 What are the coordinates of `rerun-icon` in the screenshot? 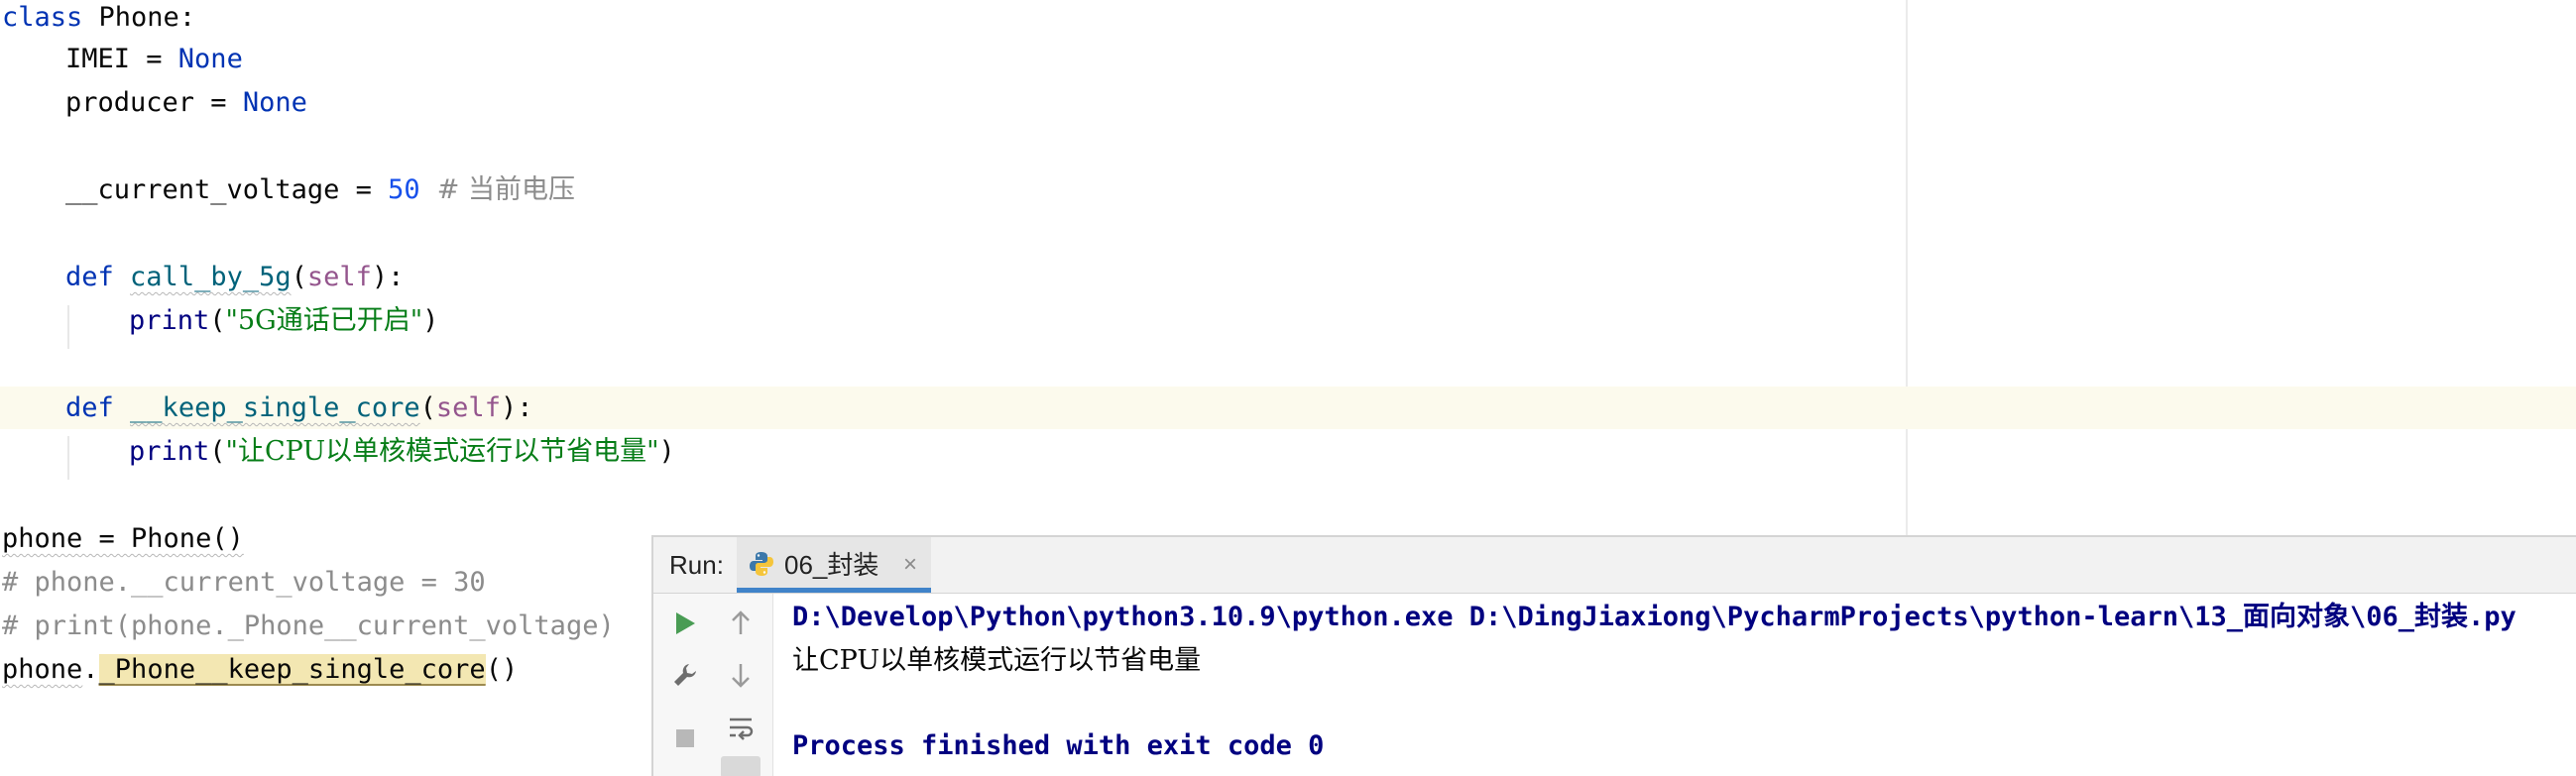 It's located at (685, 623).